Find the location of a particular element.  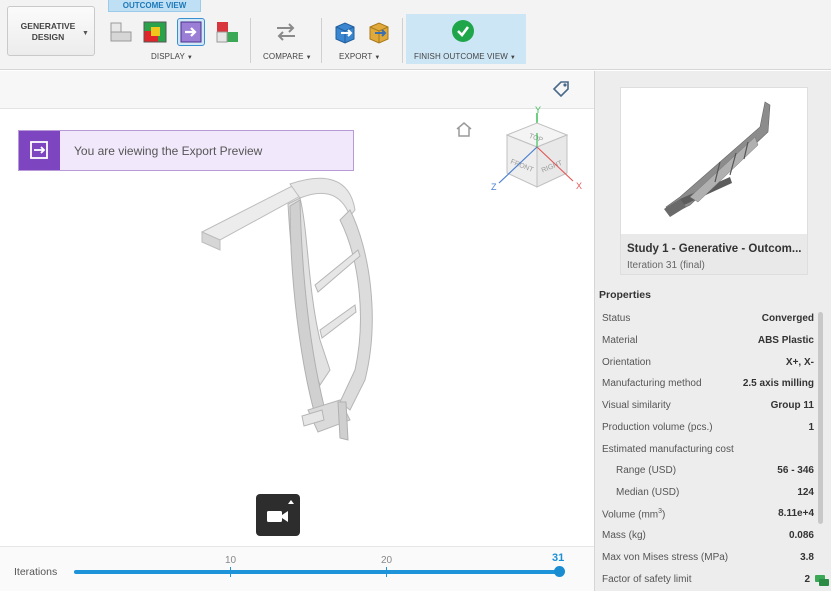

tab-outcome-view: OUTCOME VIEW is located at coordinates (154, 6).